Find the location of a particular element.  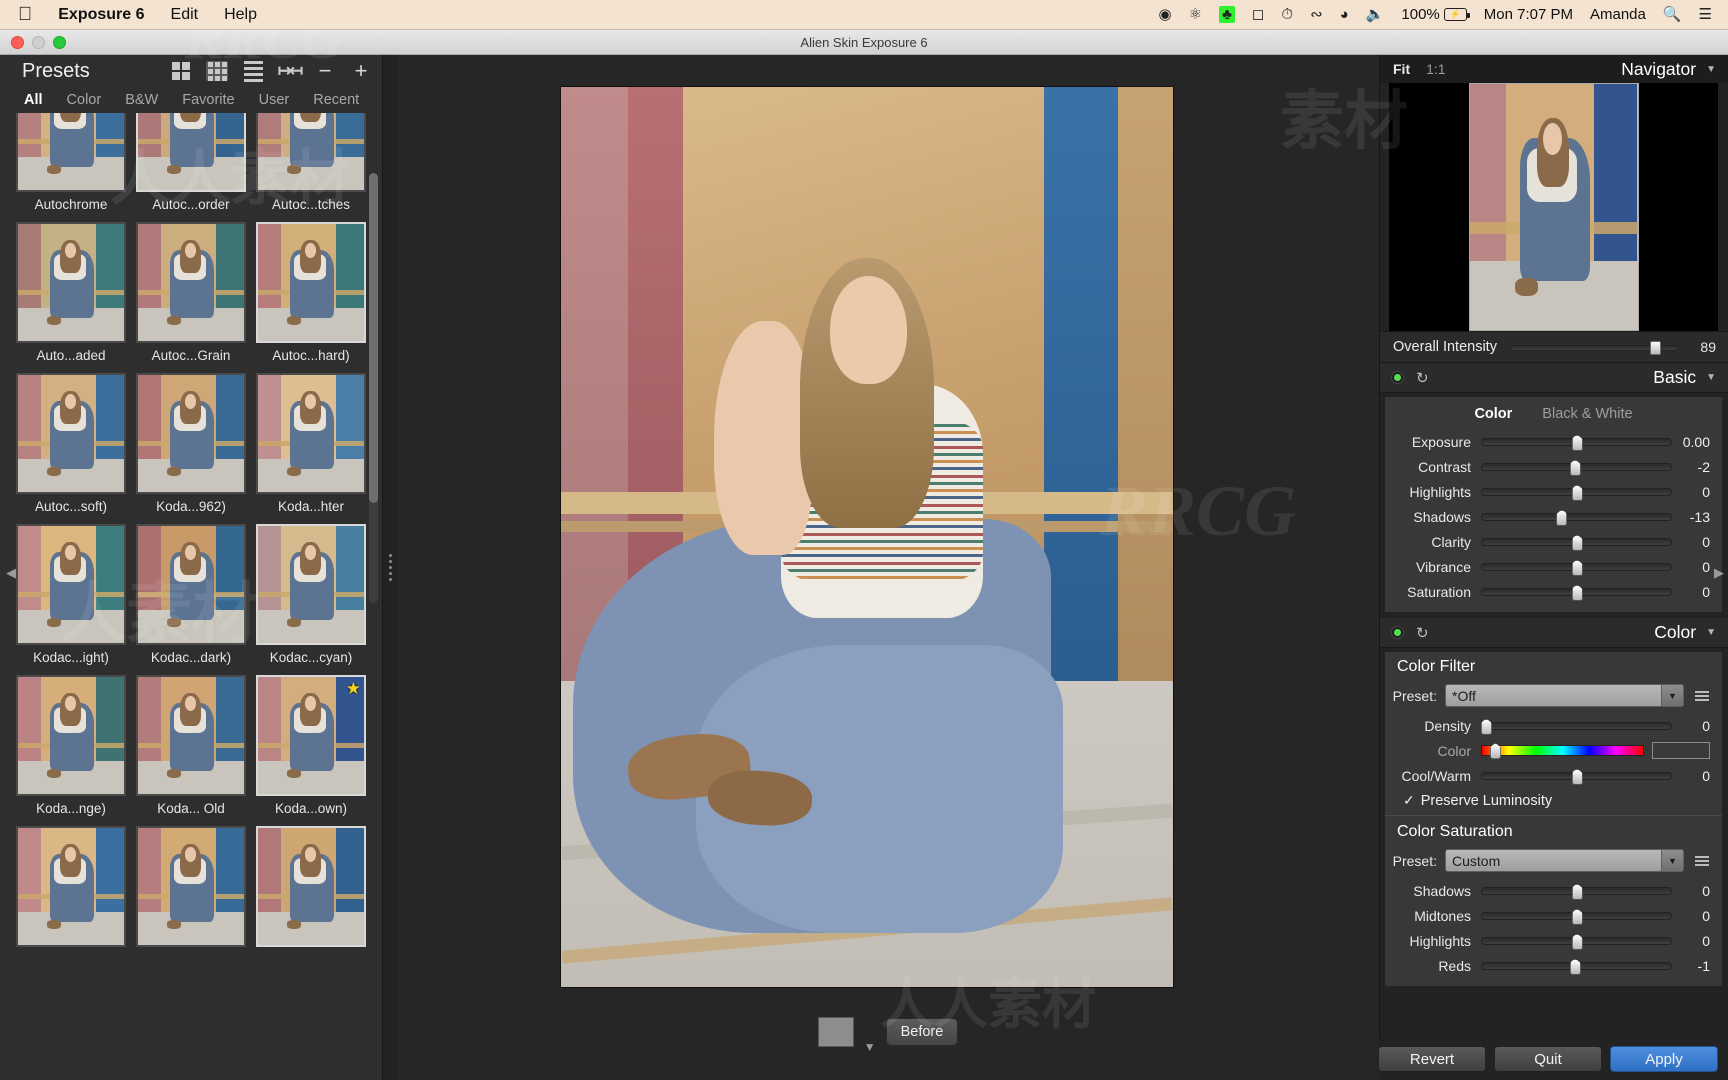

tab-recent: Recent is located at coordinates (336, 100).